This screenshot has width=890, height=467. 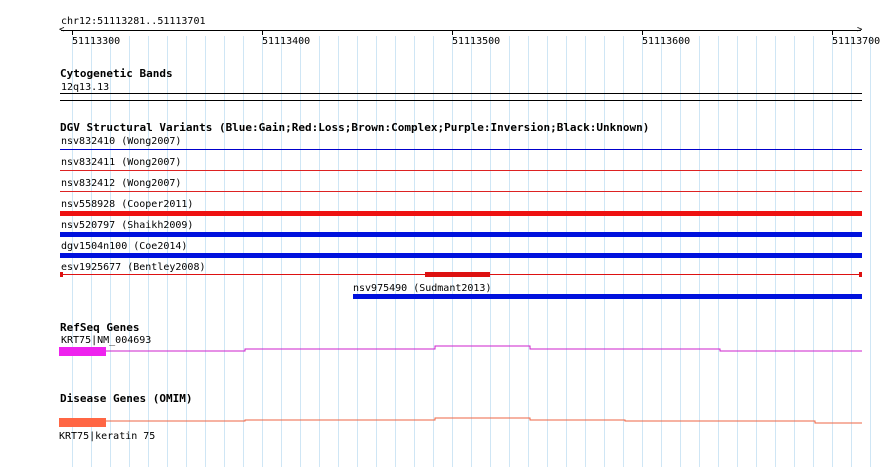 What do you see at coordinates (107, 436) in the screenshot?
I see `omim-gene-label: KRT75|keratin 75` at bounding box center [107, 436].